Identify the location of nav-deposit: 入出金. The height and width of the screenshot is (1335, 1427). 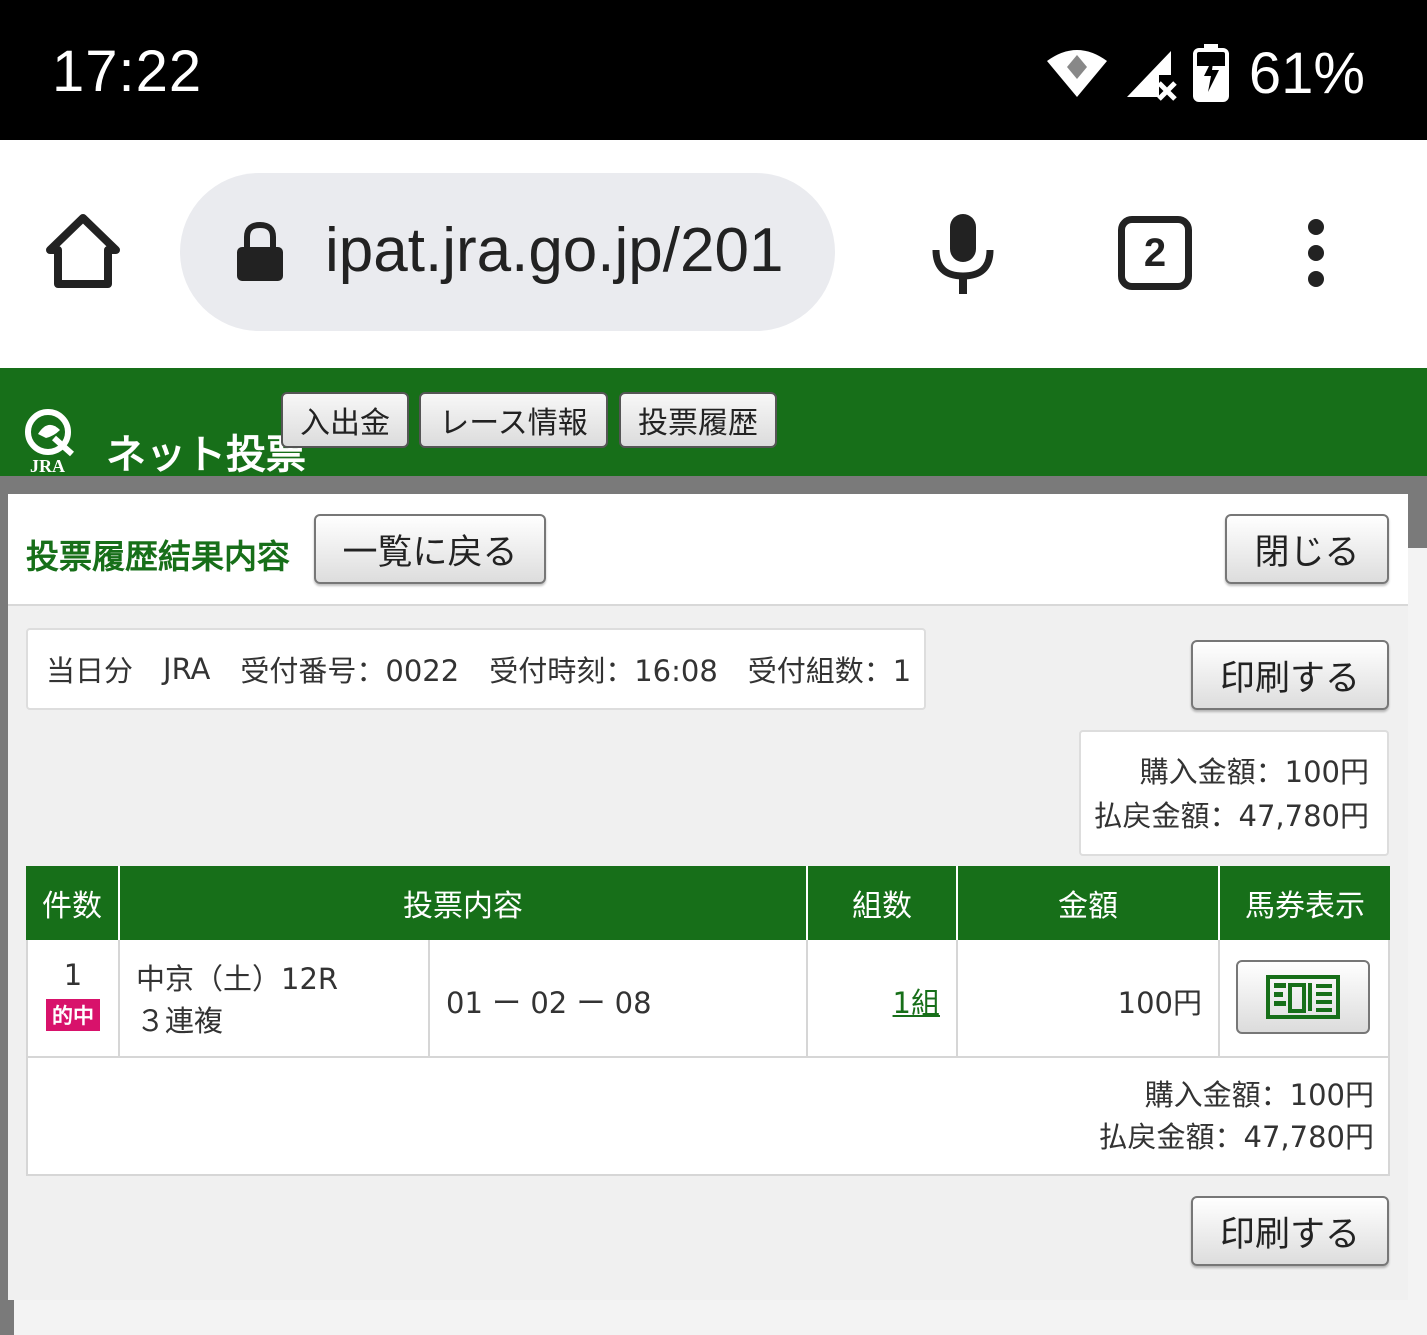
(345, 420).